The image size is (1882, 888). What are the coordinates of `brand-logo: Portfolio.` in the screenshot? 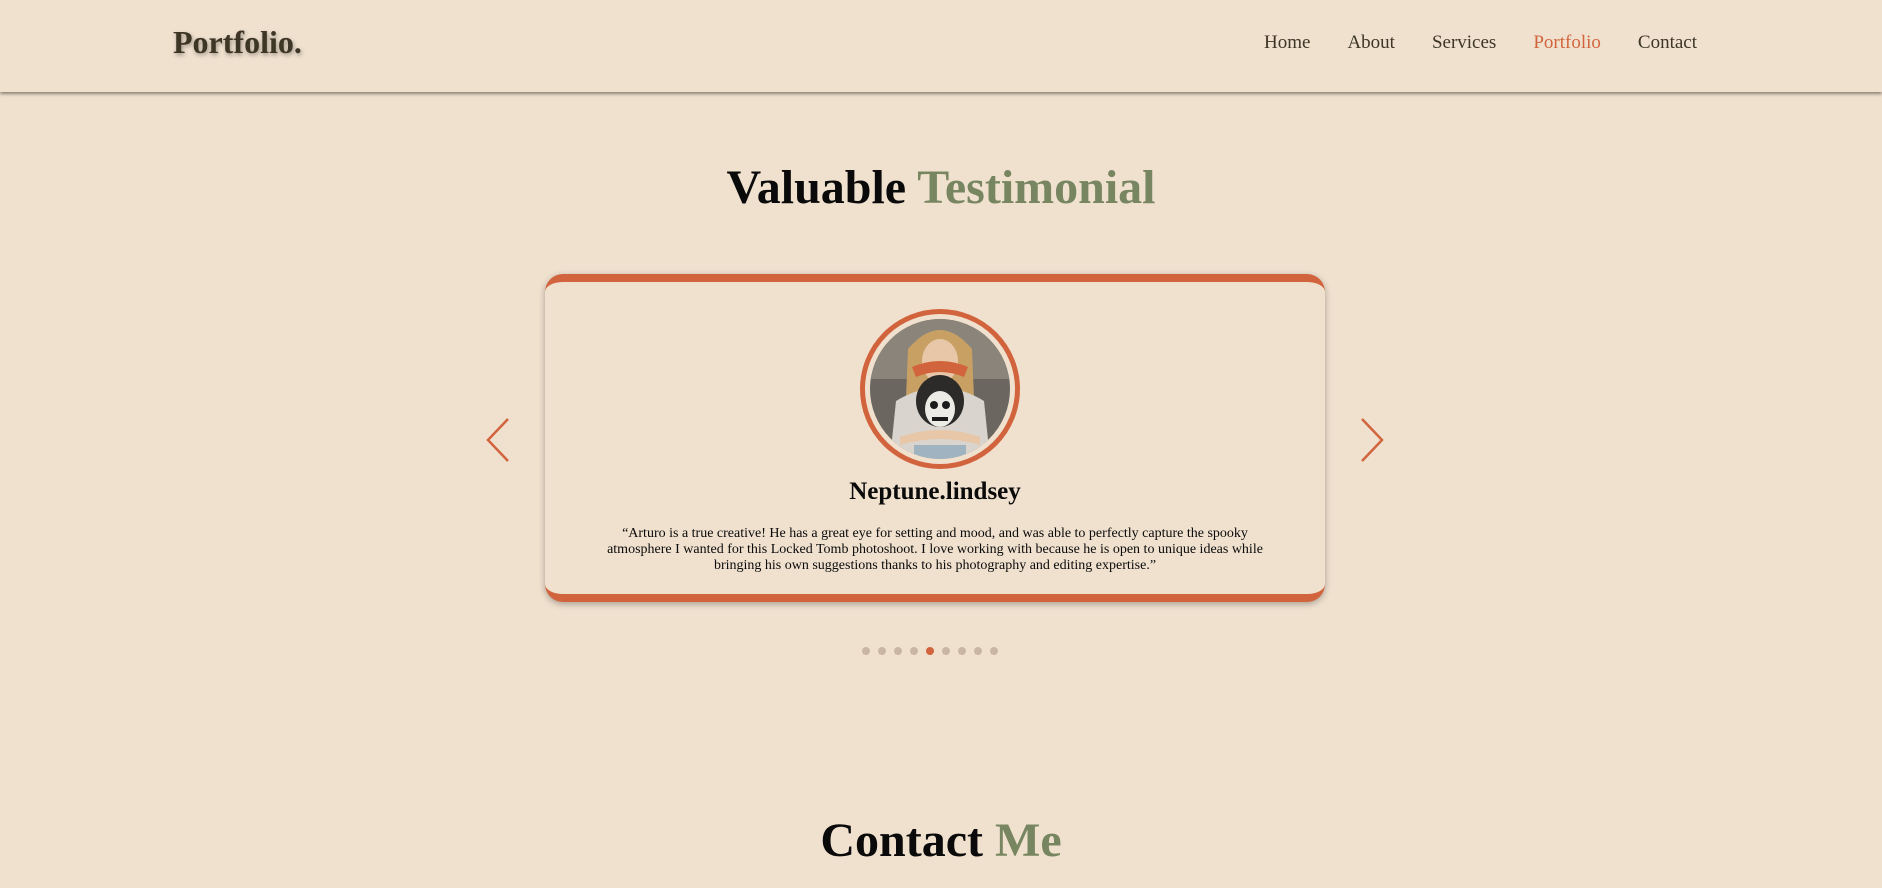 It's located at (237, 42).